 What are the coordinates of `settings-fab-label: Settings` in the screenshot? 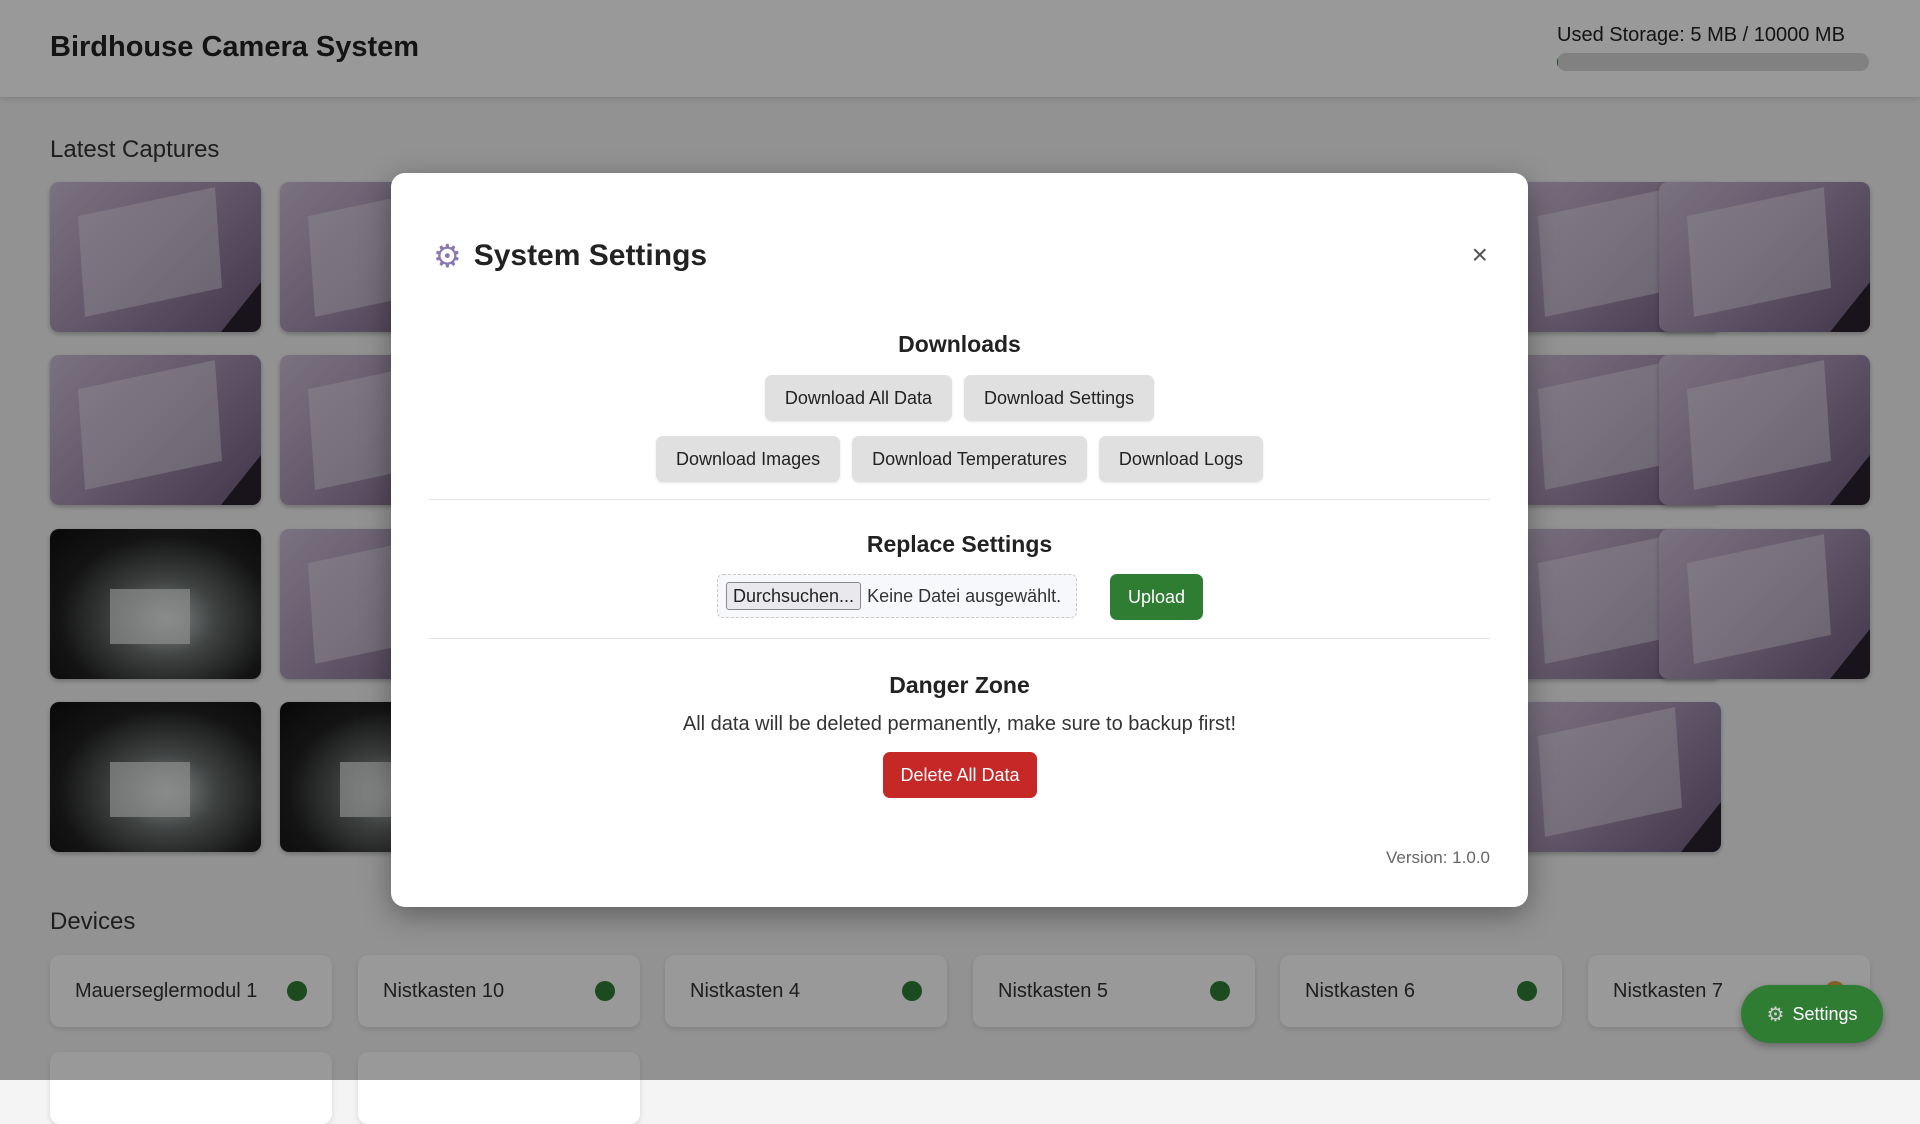 It's located at (1824, 1014).